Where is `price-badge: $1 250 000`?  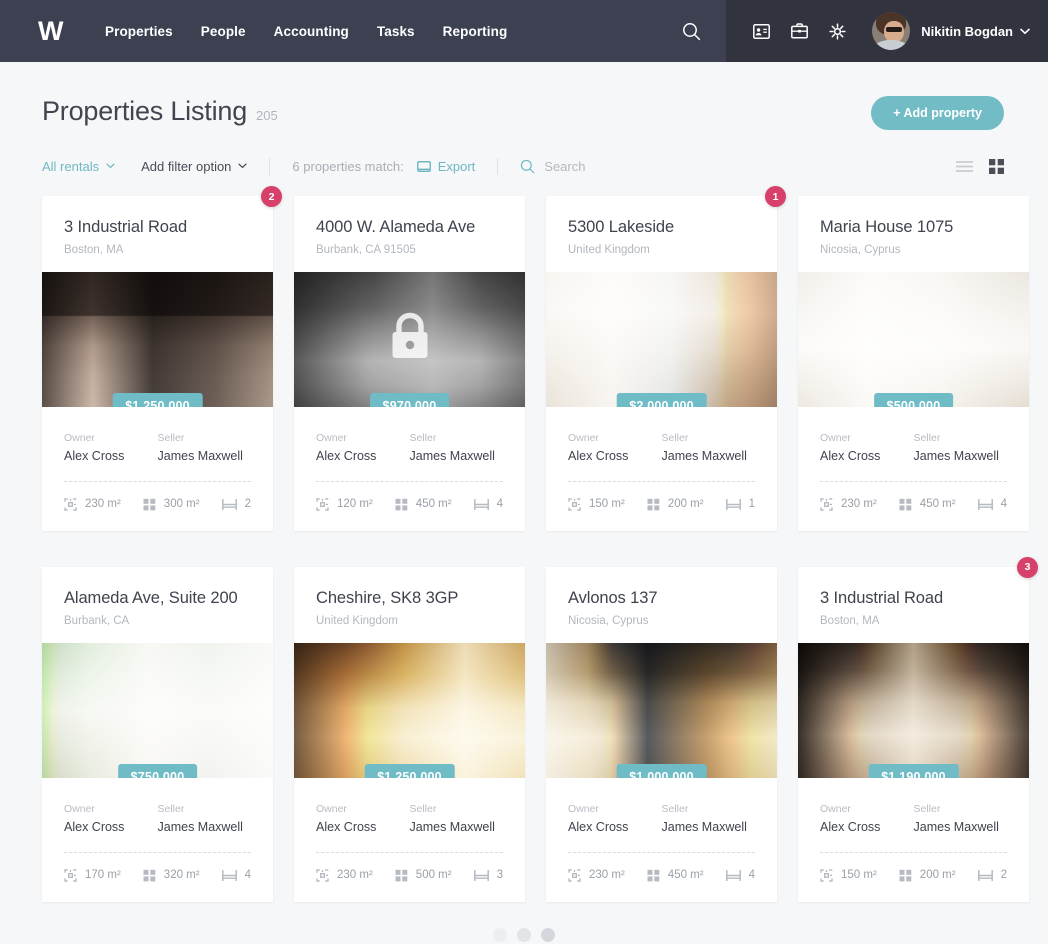 price-badge: $1 250 000 is located at coordinates (409, 770).